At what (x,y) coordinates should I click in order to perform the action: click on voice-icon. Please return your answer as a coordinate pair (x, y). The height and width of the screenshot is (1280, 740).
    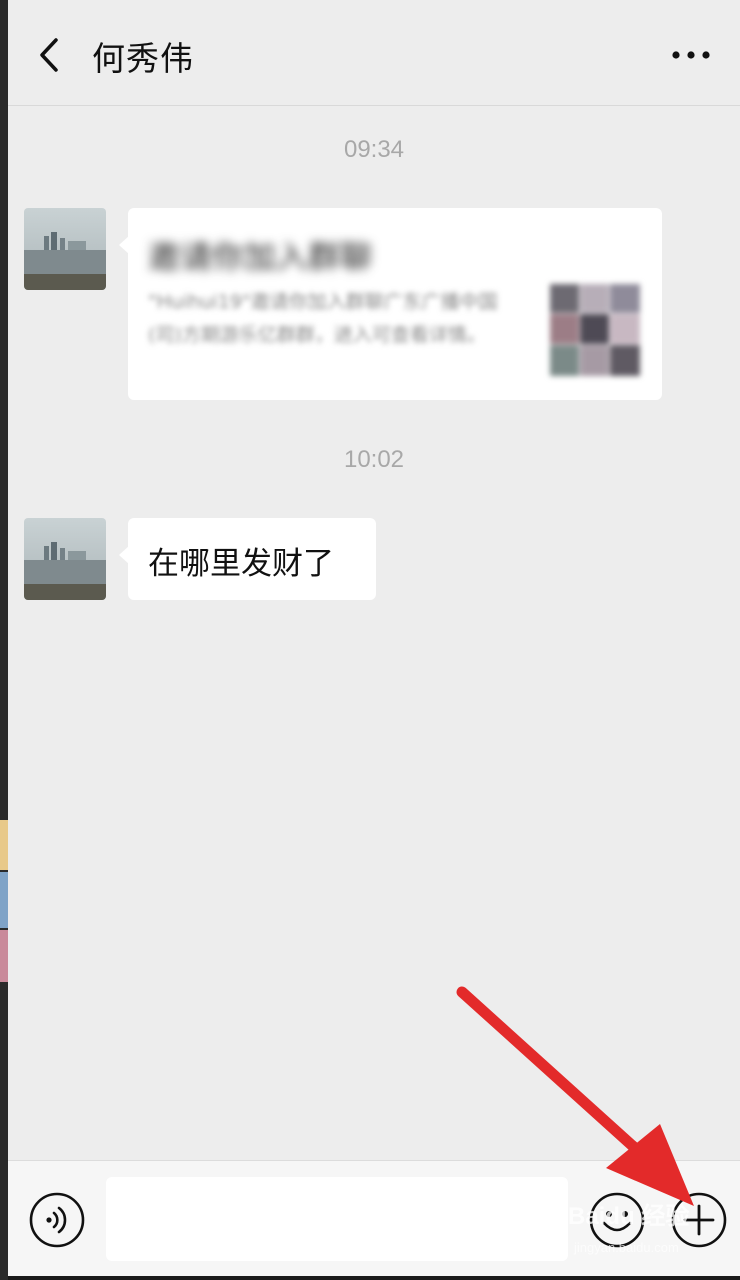
    Looking at the image, I should click on (57, 1220).